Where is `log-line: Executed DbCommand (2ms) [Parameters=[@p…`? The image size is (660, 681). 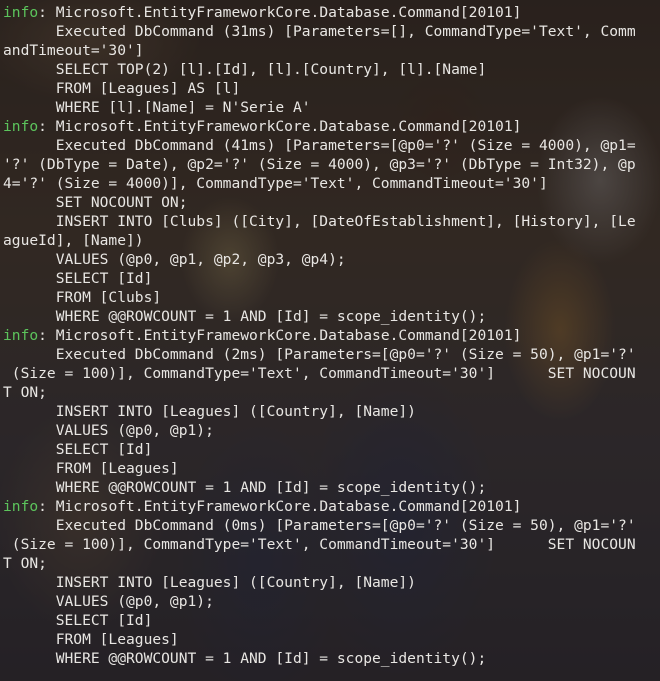 log-line: Executed DbCommand (2ms) [Parameters=[@p… is located at coordinates (330, 354).